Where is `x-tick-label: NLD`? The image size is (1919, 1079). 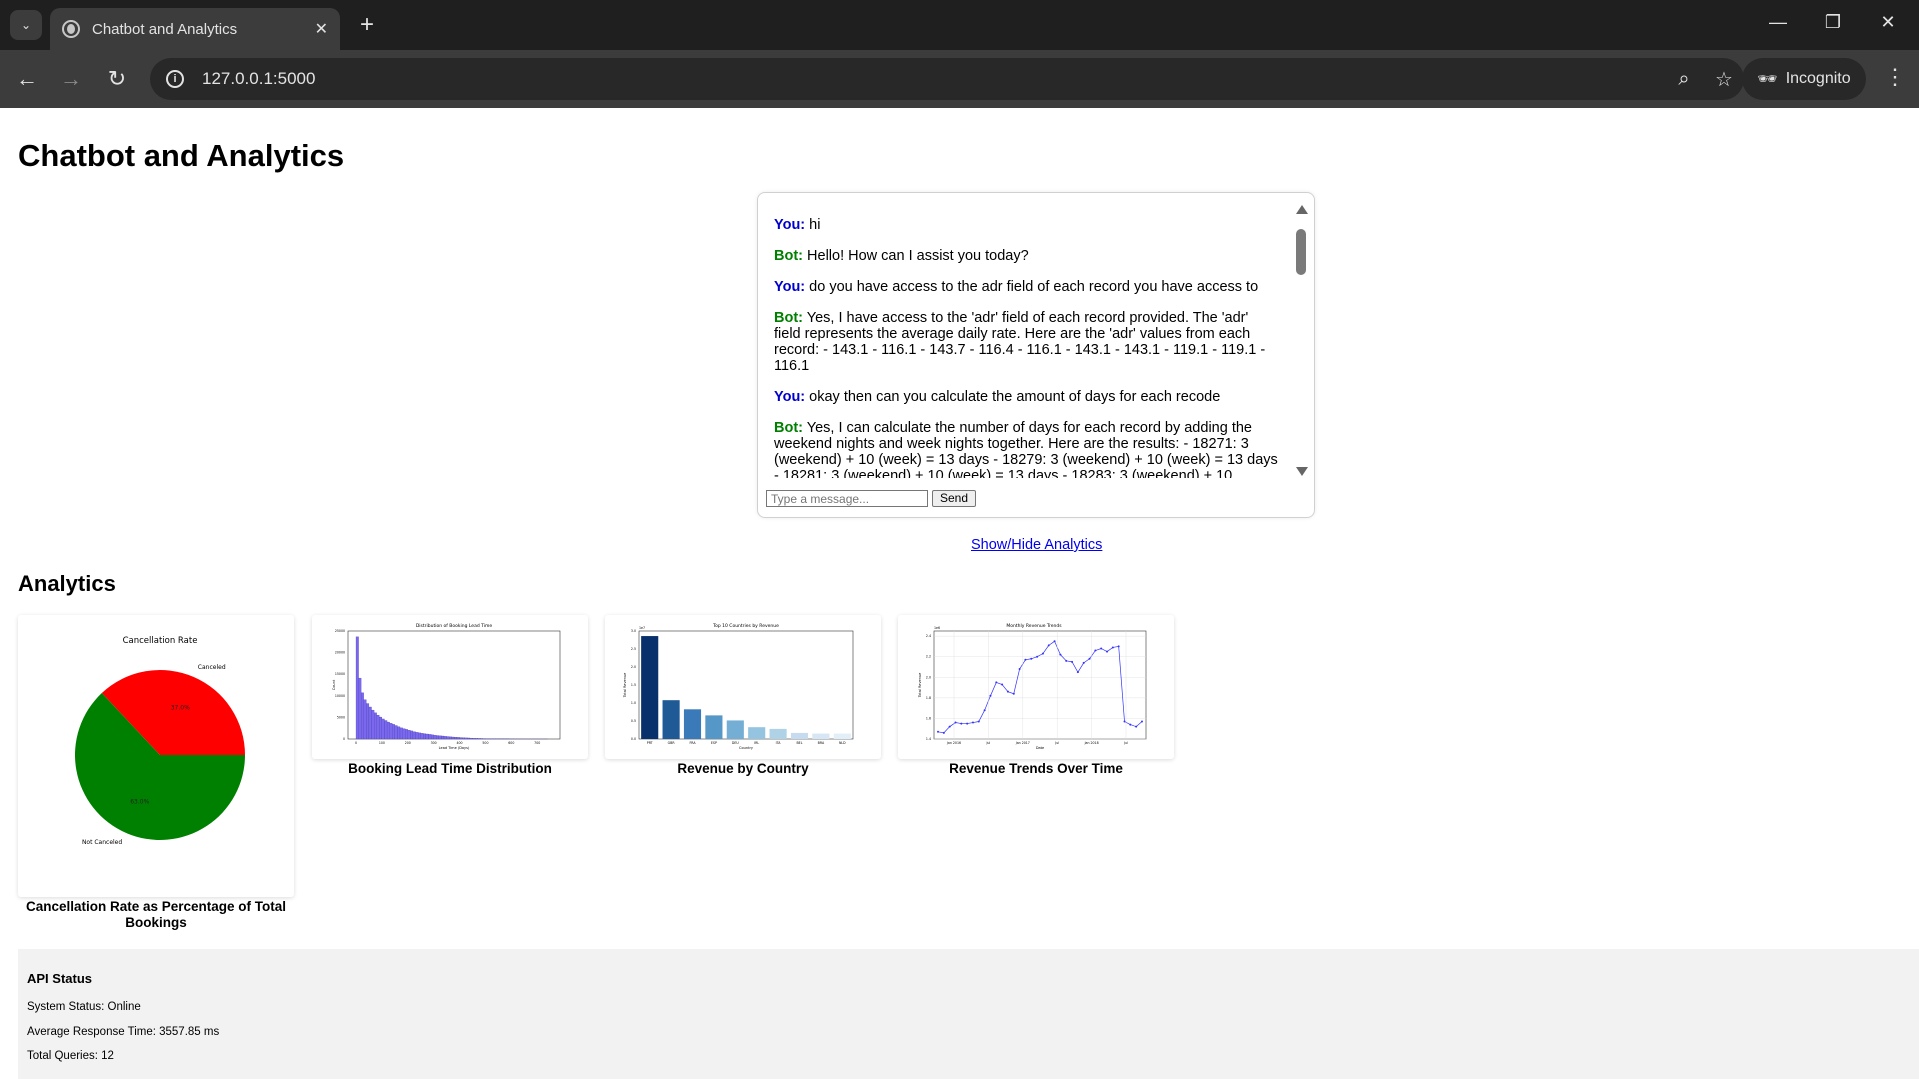
x-tick-label: NLD is located at coordinates (842, 743).